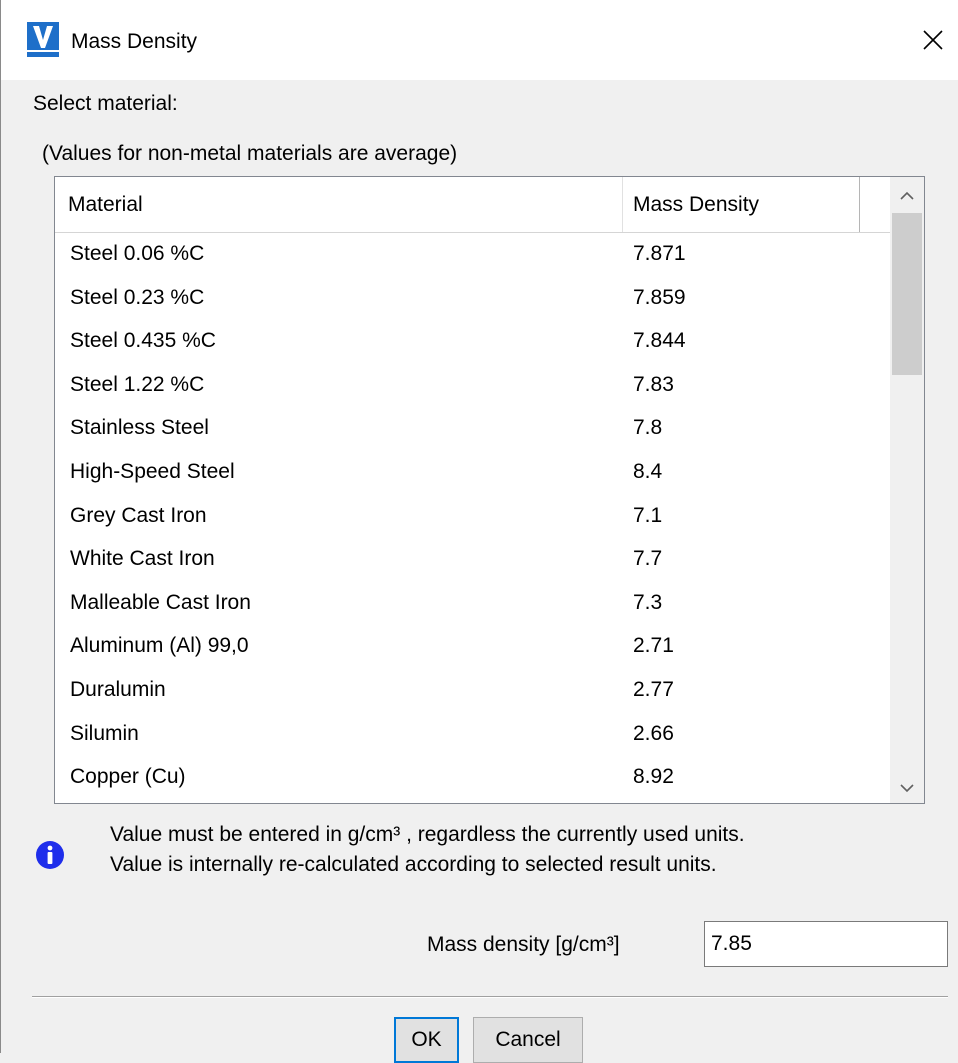  I want to click on density-cell: 2.77, so click(653, 689).